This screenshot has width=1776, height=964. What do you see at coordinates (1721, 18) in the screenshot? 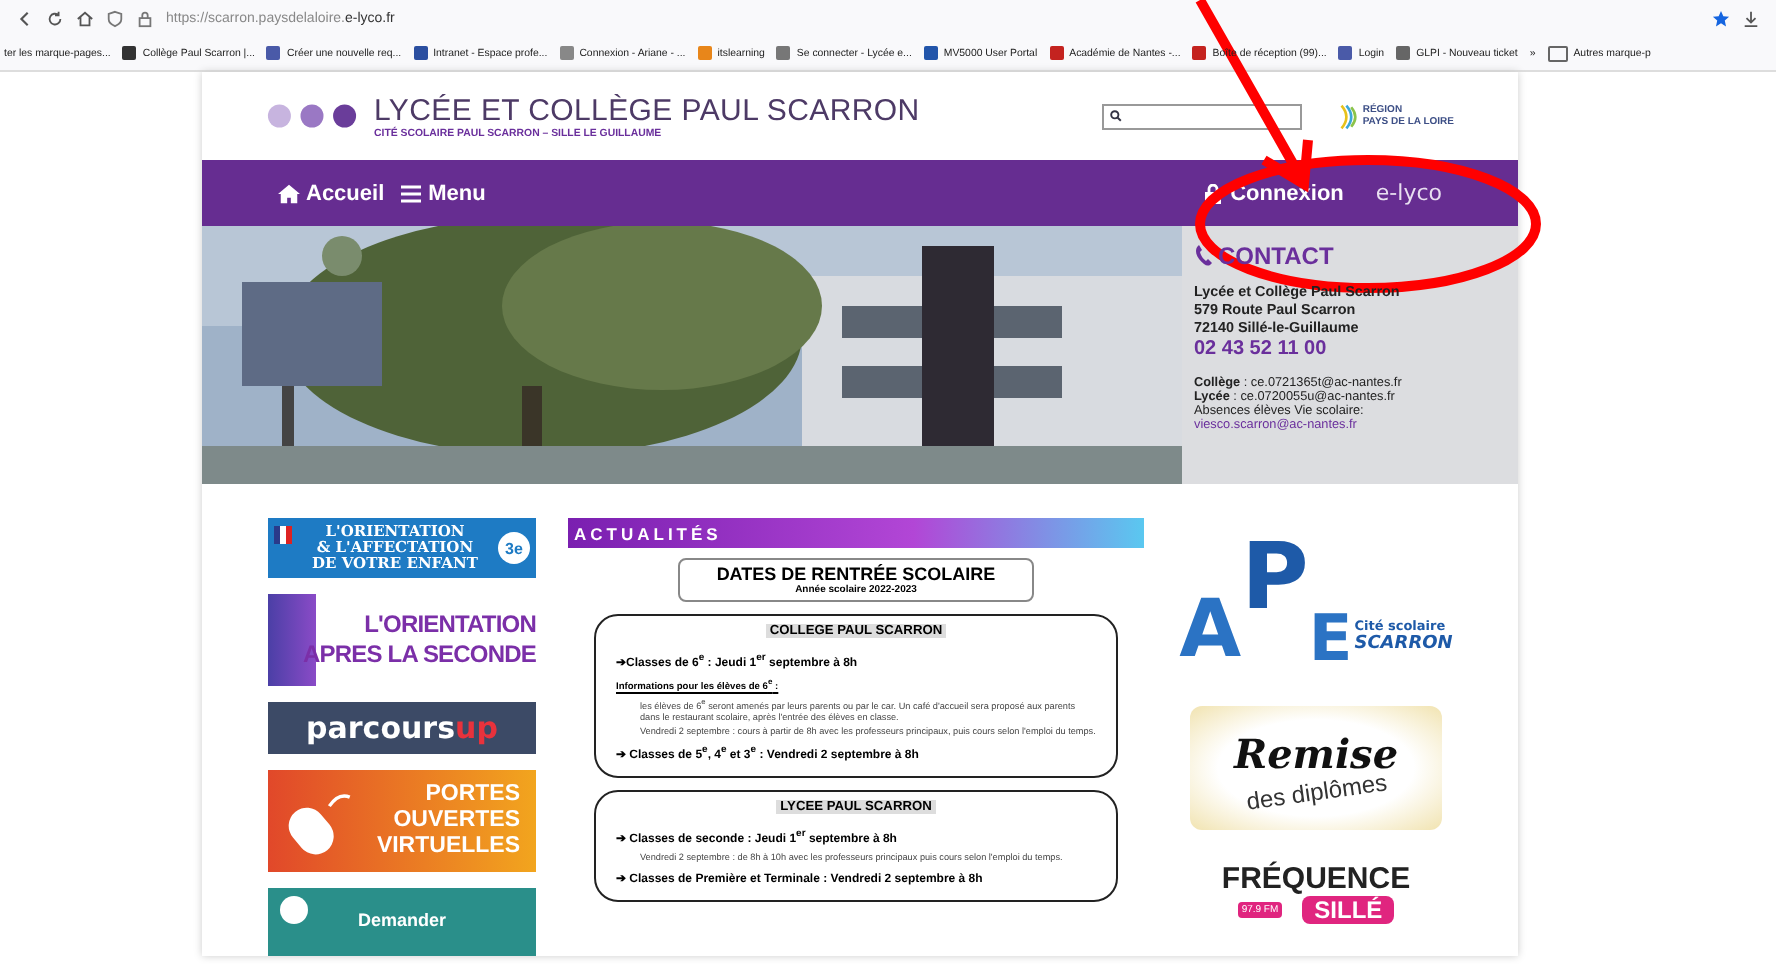
I see `star-icon` at bounding box center [1721, 18].